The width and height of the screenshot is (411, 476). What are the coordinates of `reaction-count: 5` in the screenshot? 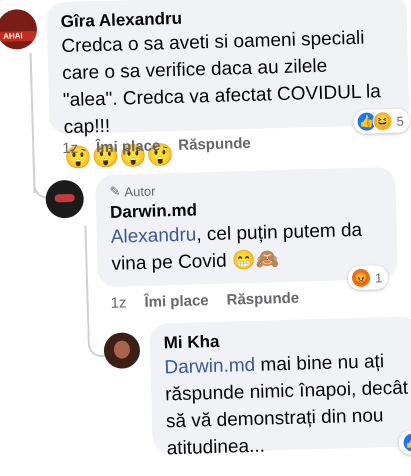 It's located at (400, 121).